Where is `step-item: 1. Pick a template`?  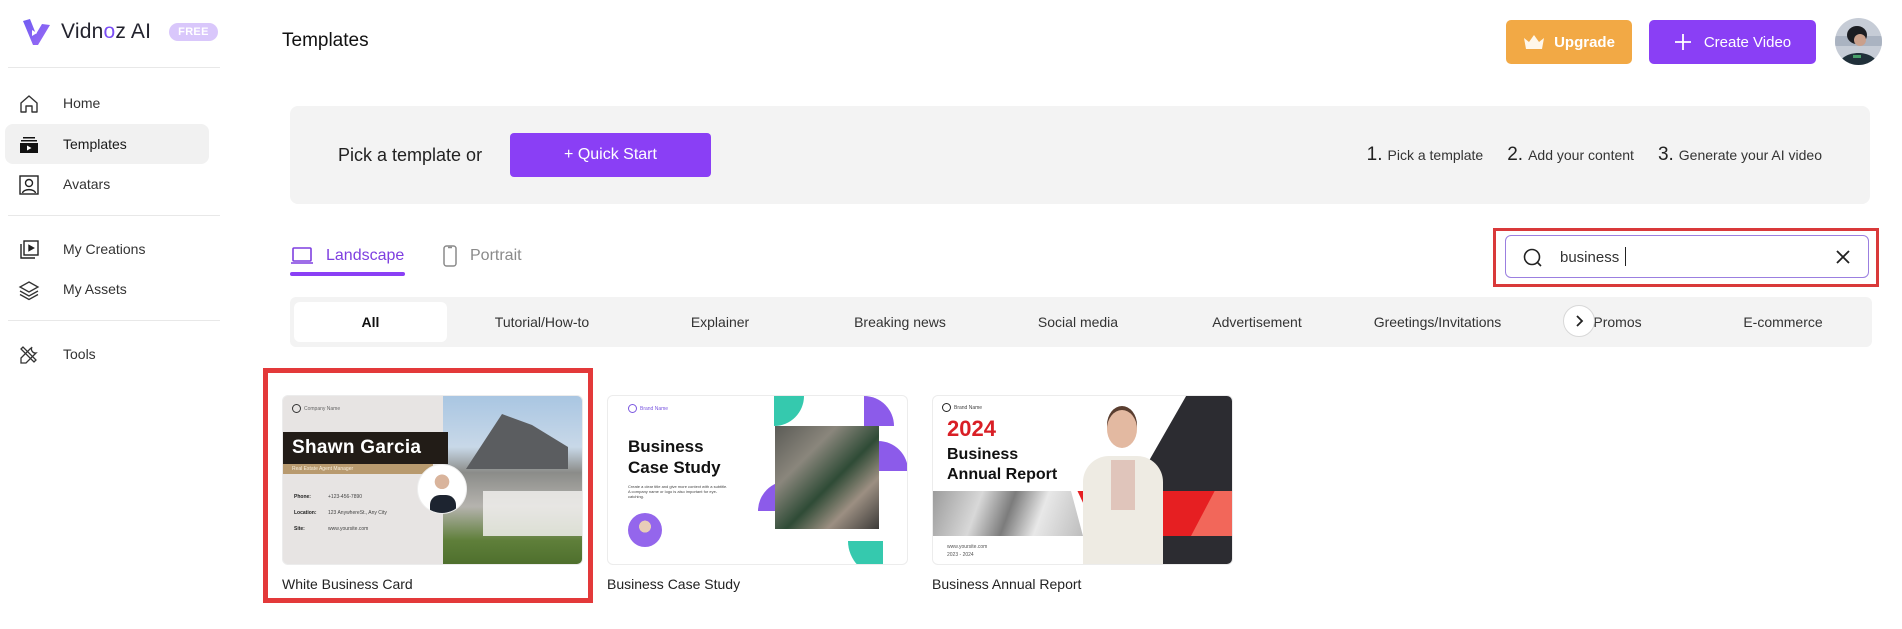
step-item: 1. Pick a template is located at coordinates (1425, 155).